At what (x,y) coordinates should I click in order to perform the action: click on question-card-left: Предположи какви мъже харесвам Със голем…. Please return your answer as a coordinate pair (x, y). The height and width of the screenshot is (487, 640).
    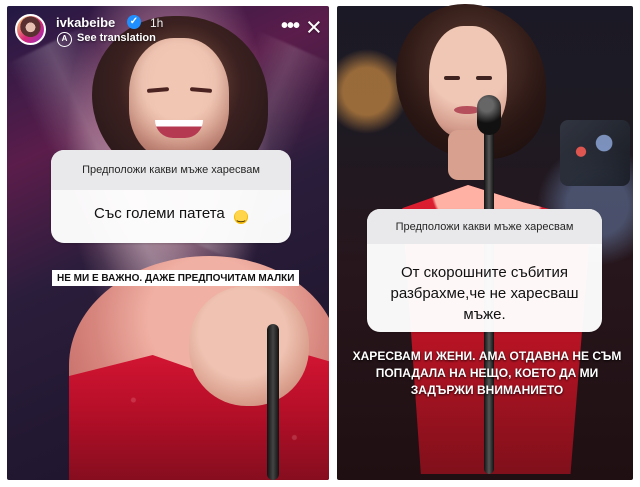
    Looking at the image, I should click on (171, 196).